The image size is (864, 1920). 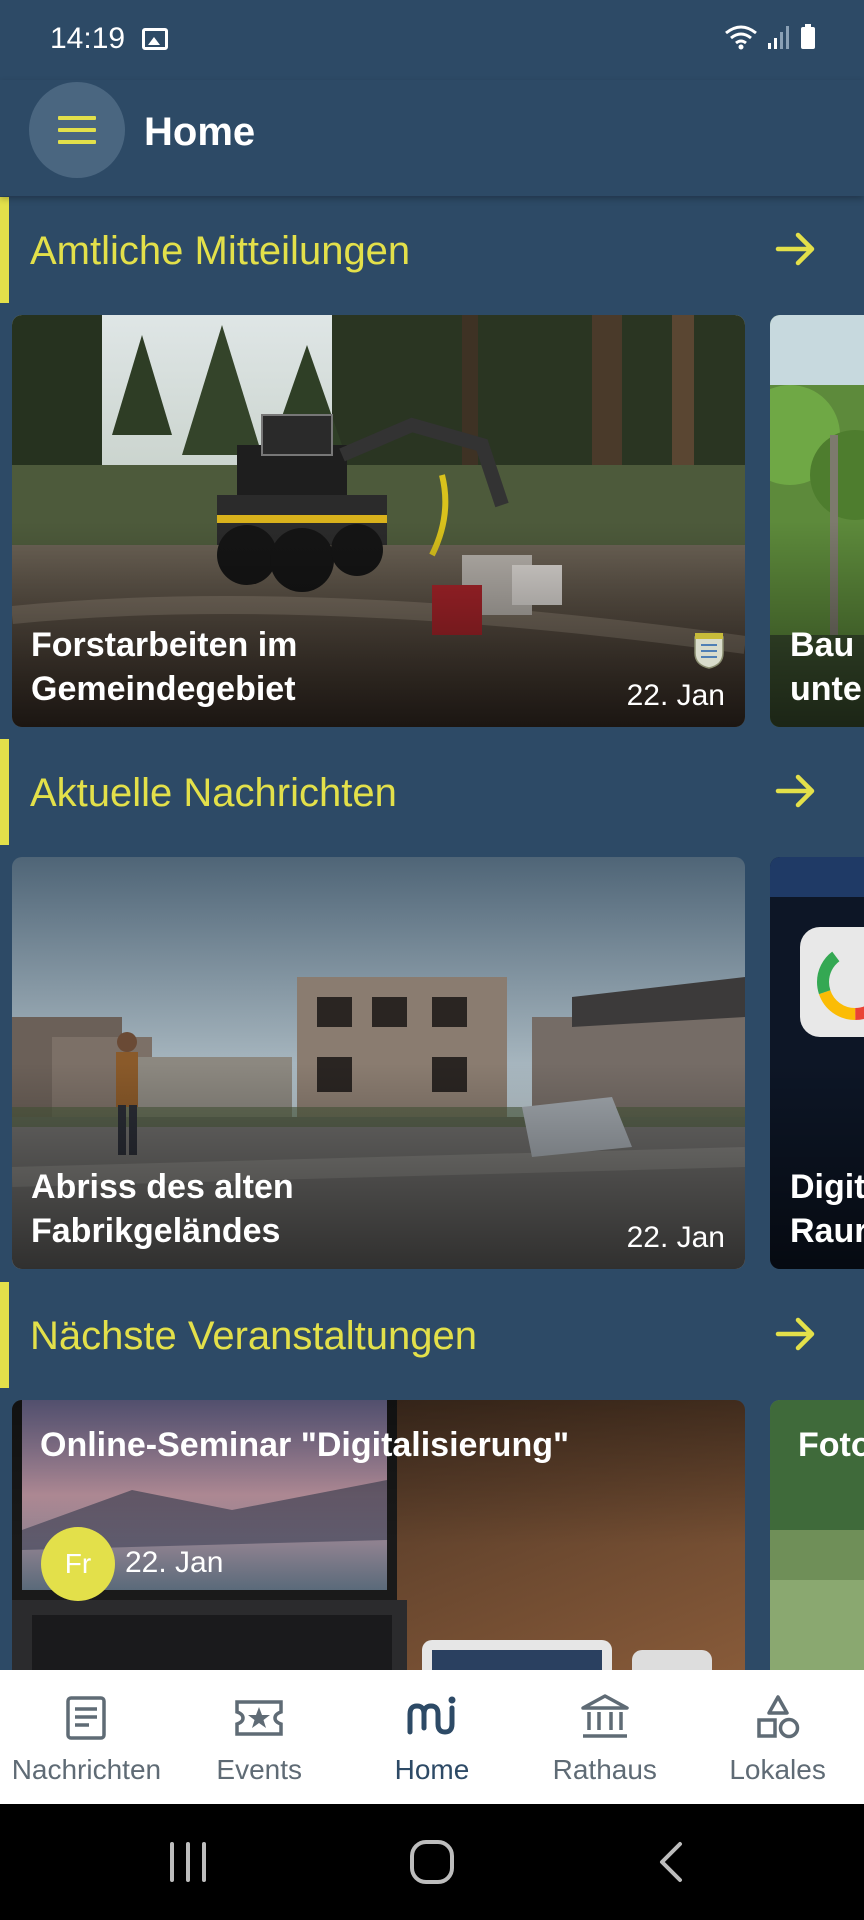 I want to click on card-title: Digit Raur, so click(x=827, y=1209).